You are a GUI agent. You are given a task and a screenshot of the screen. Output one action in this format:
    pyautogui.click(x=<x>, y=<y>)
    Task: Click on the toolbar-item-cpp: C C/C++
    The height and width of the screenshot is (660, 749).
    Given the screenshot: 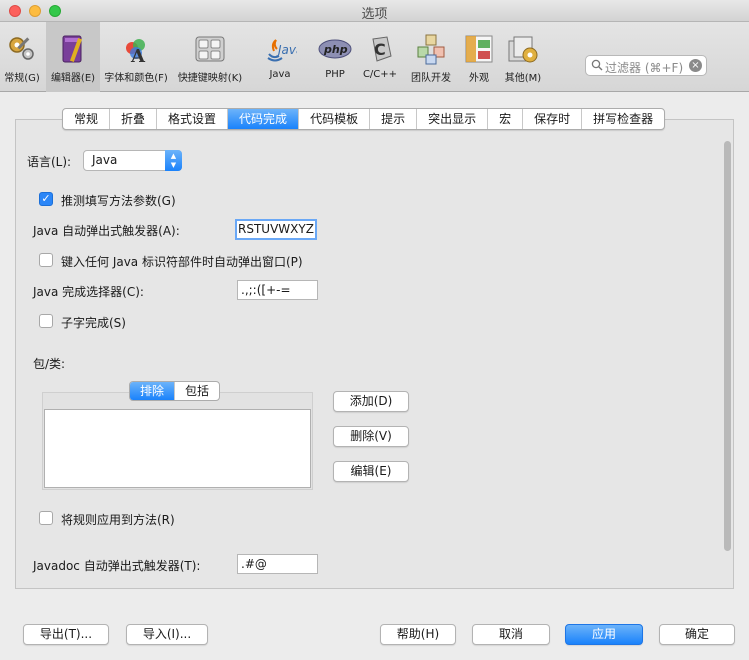 What is the action you would take?
    pyautogui.click(x=380, y=57)
    